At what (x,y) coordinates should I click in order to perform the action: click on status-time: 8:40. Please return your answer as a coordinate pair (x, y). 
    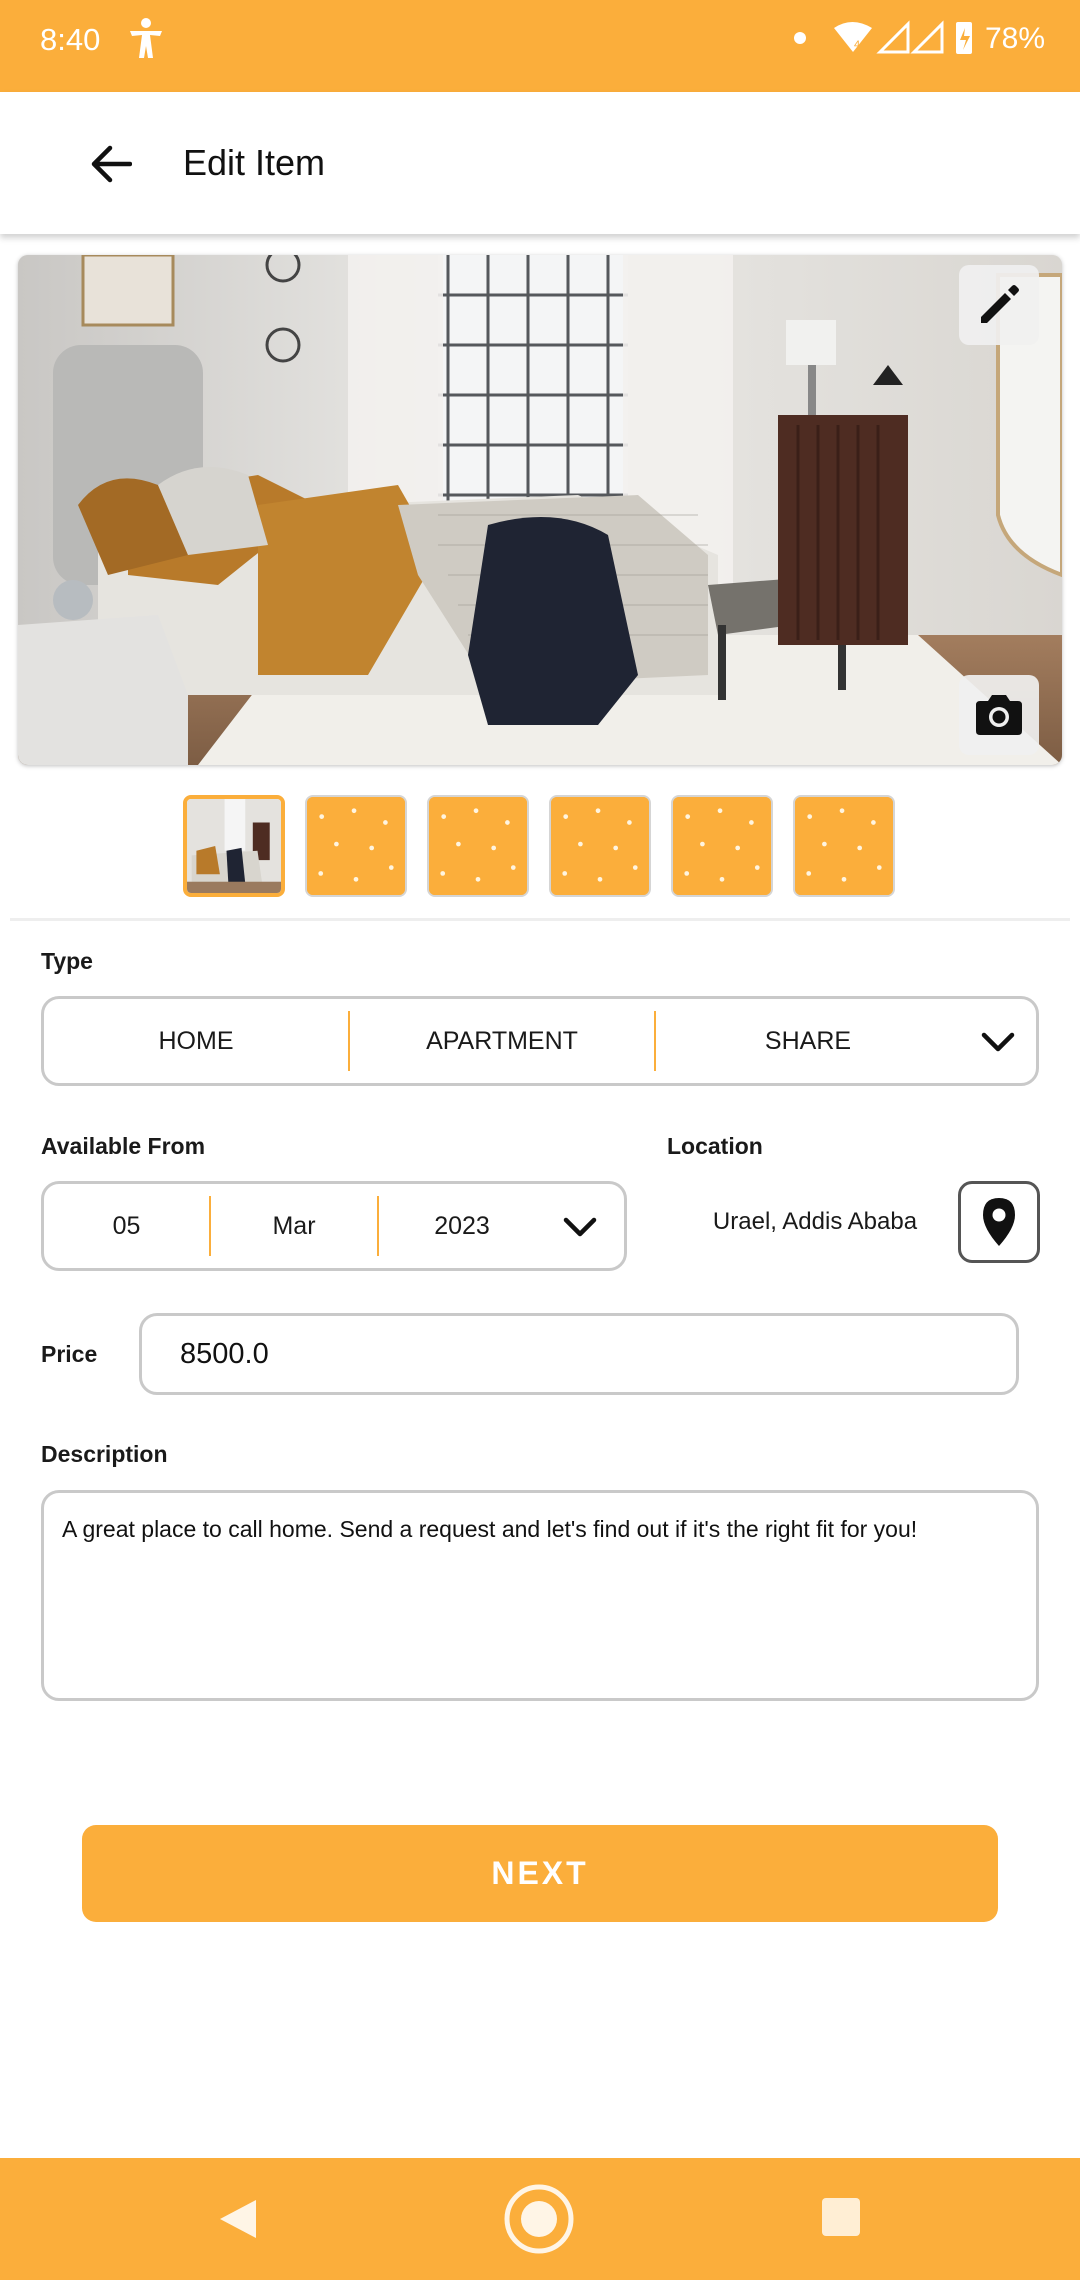
    Looking at the image, I should click on (70, 39).